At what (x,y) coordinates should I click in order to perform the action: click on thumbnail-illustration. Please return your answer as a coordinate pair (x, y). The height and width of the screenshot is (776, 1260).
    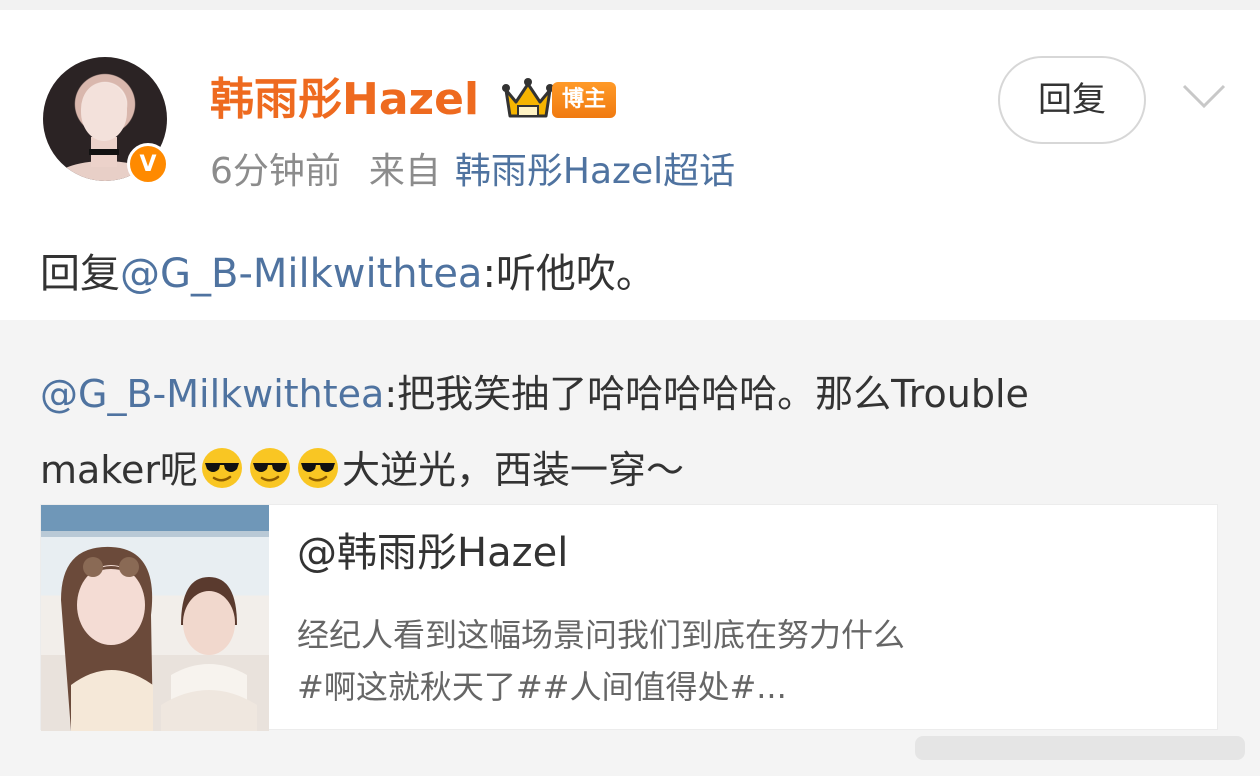
    Looking at the image, I should click on (155, 618).